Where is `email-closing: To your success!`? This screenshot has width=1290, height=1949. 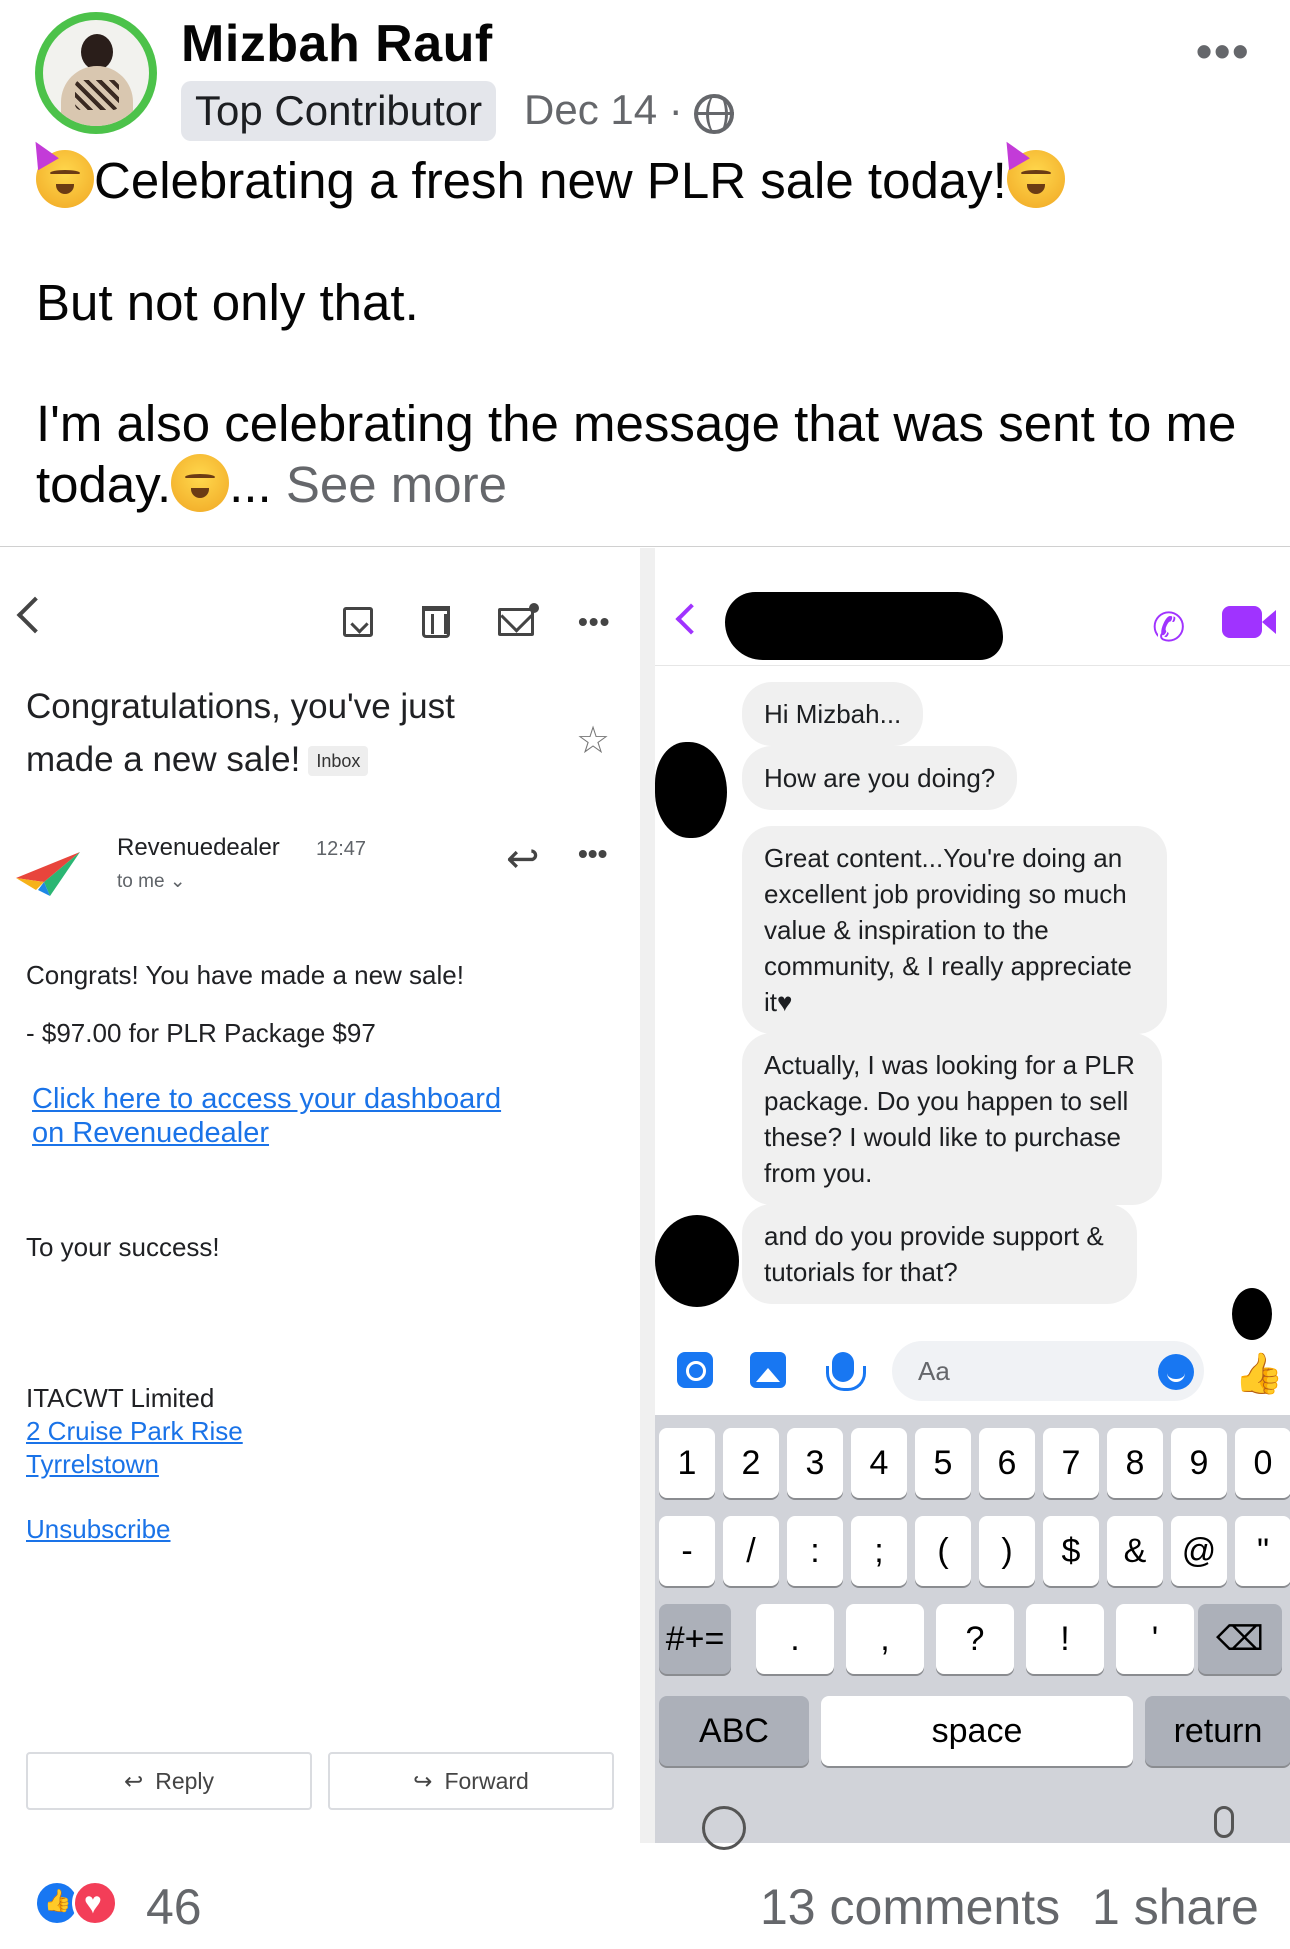 email-closing: To your success! is located at coordinates (123, 1247).